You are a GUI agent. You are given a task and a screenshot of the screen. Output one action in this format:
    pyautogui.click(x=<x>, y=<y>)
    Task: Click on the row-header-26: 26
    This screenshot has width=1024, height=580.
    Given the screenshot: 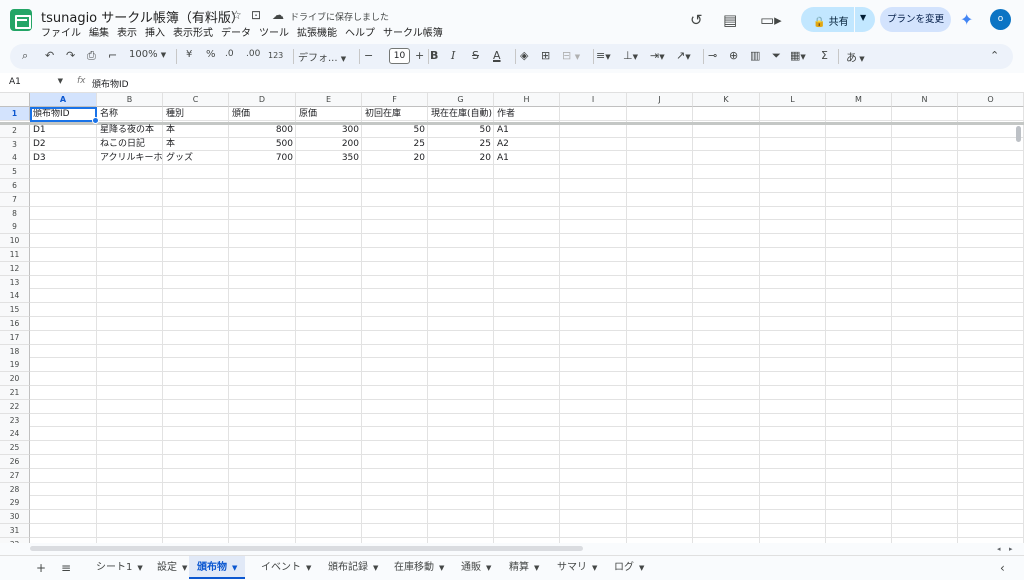 What is the action you would take?
    pyautogui.click(x=15, y=462)
    